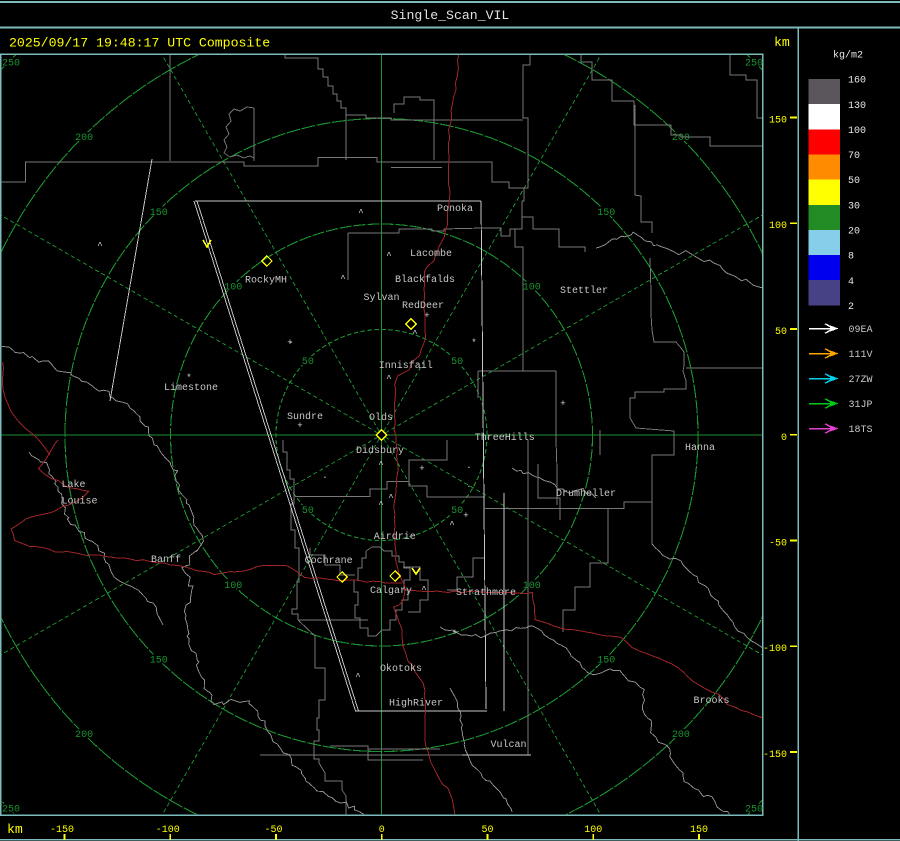  Describe the element at coordinates (854, 232) in the screenshot. I see `svg-text: 20` at that location.